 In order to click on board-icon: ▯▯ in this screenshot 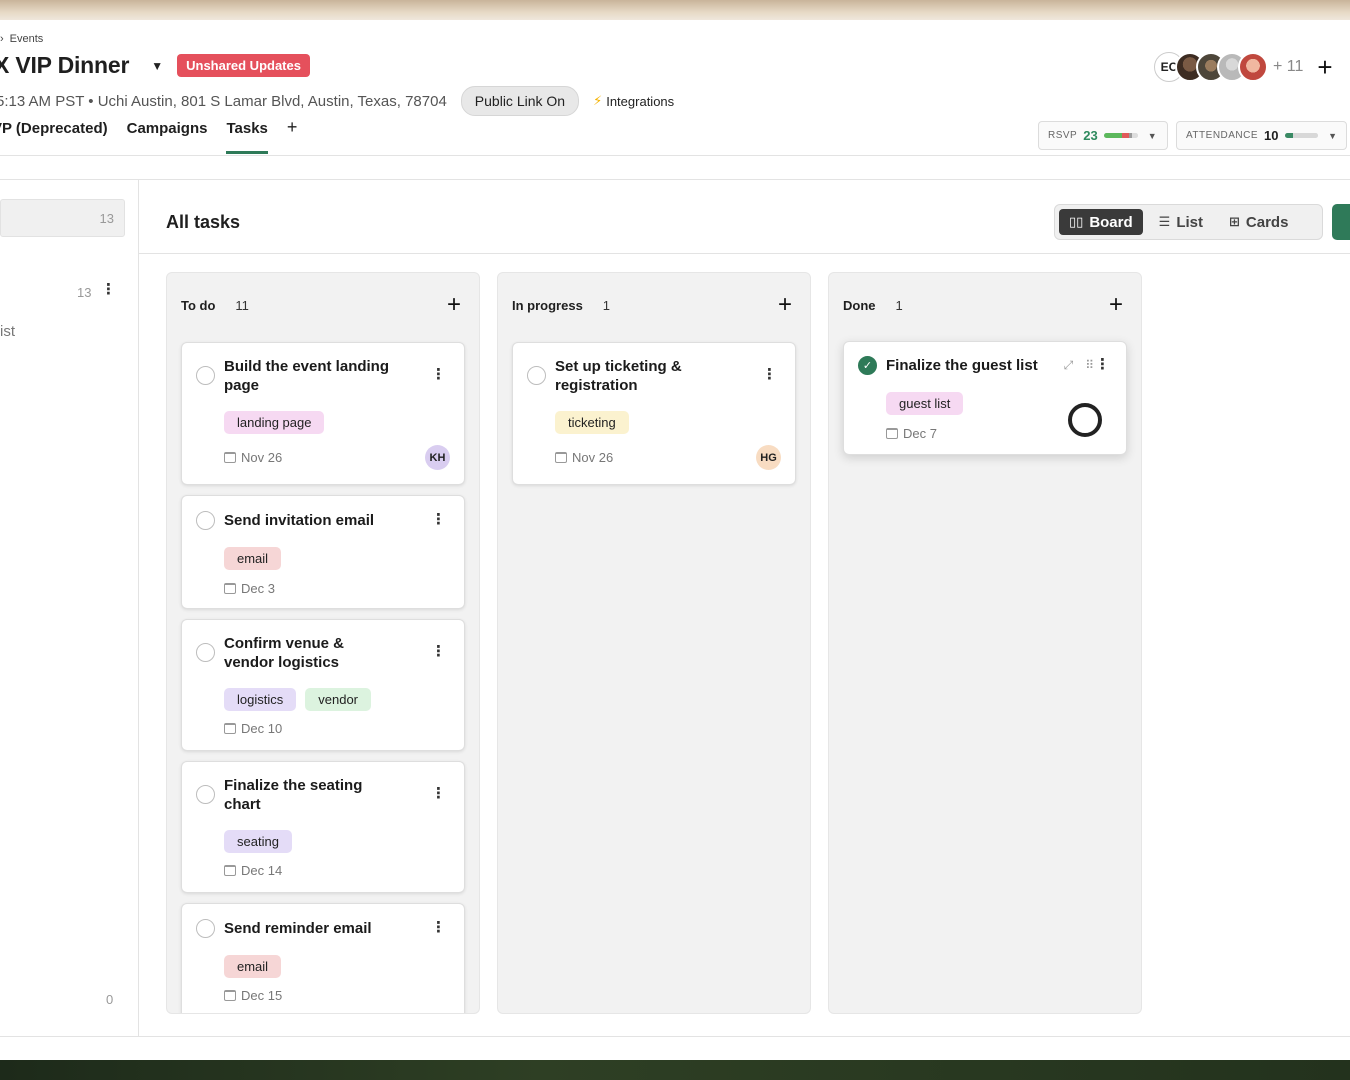, I will do `click(1076, 221)`.